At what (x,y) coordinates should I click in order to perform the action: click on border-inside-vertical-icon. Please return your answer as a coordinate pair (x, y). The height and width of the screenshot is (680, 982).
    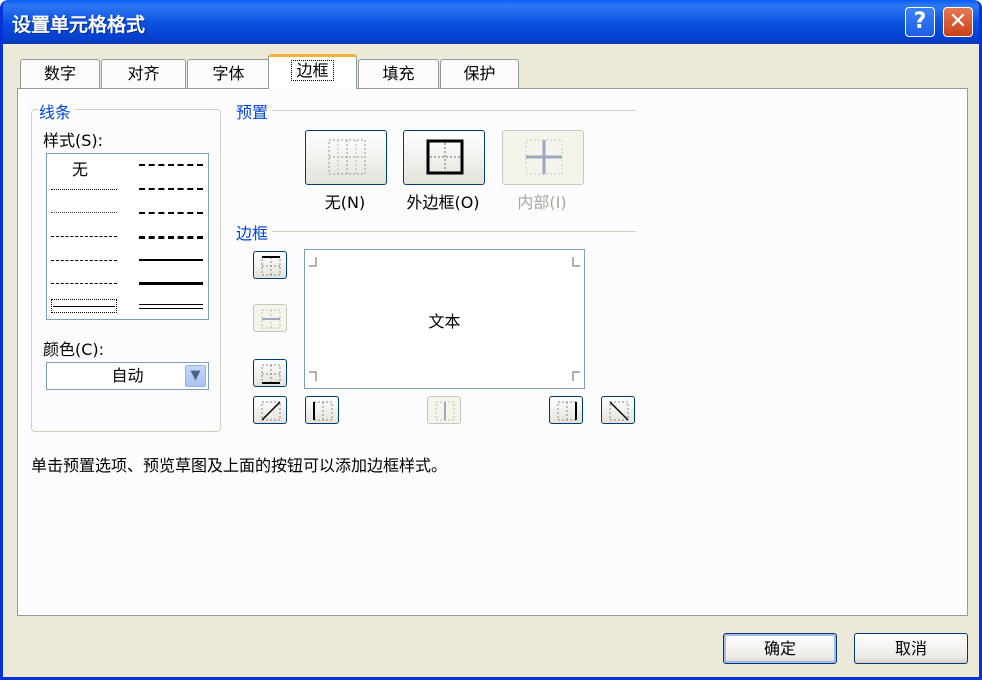
    Looking at the image, I should click on (445, 411).